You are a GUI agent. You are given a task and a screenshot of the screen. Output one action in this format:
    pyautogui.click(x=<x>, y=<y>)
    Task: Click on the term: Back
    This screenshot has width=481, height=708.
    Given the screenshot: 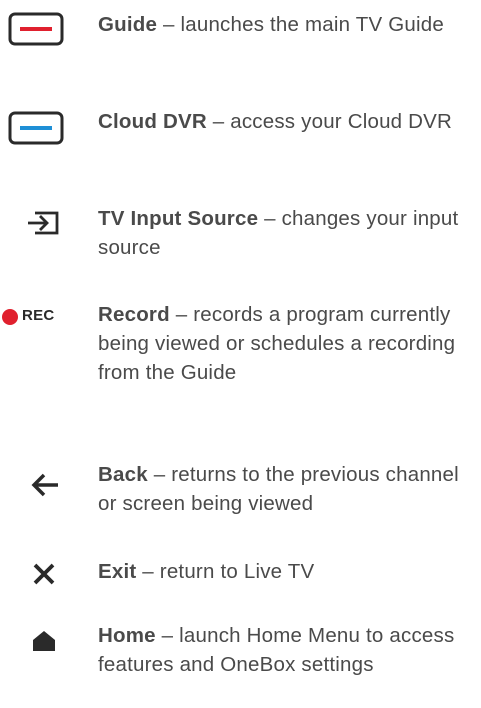 What is the action you would take?
    pyautogui.click(x=123, y=474)
    